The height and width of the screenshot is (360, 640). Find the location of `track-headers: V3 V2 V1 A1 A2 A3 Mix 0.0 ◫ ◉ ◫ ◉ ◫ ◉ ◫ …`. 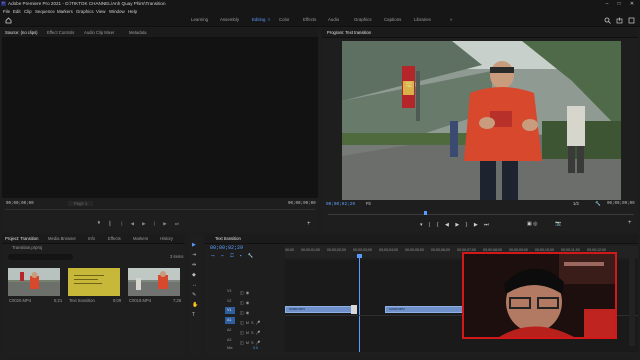

track-headers: V3 V2 V1 A1 A2 A3 Mix 0.0 ◫ ◉ ◫ ◉ ◫ ◉ ◫ … is located at coordinates (245, 318).